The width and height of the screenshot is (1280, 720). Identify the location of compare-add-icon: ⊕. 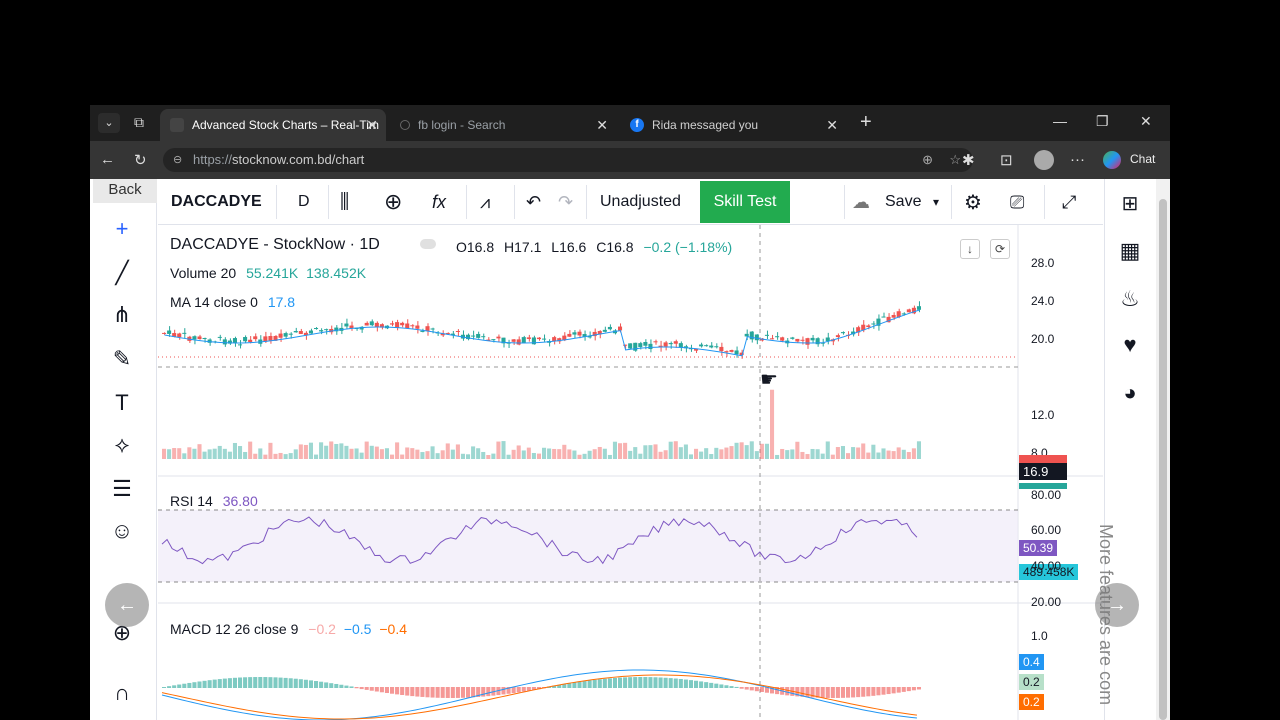
(393, 202).